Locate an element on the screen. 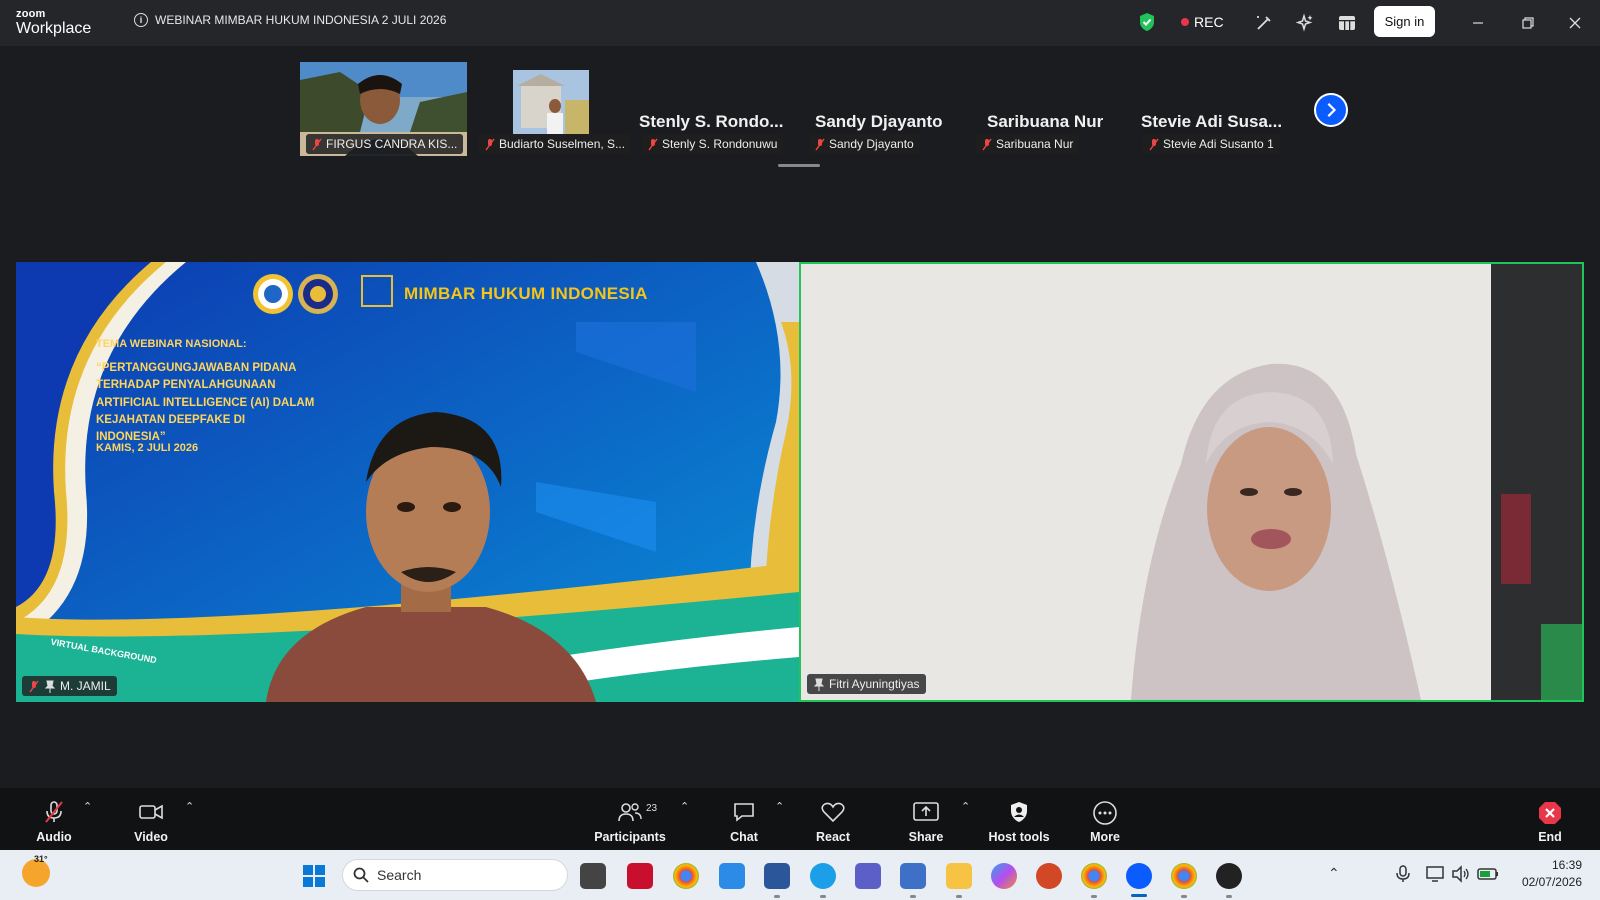 This screenshot has height=900, width=1600. end-button: End is located at coordinates (1550, 819).